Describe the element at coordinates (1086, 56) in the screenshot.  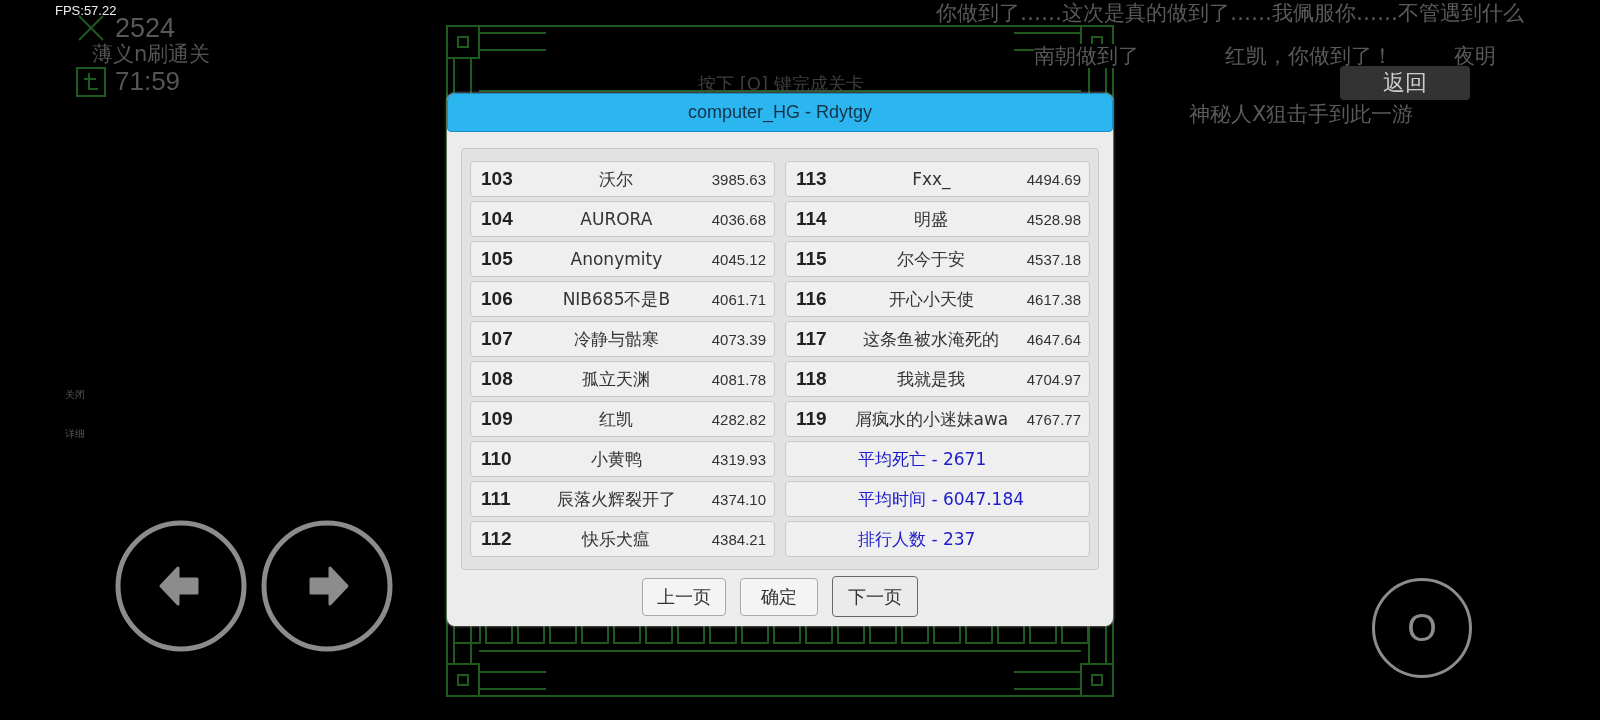
I see `bullet-comment: 南朝做到了` at that location.